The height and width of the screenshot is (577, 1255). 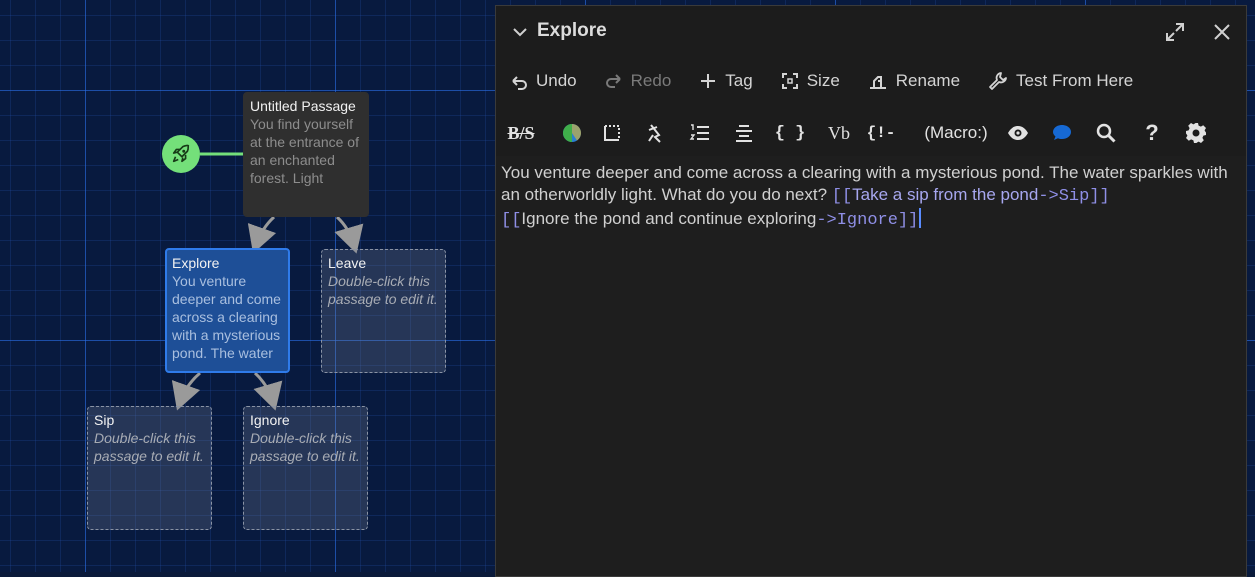 I want to click on dialog-header: Explore, so click(x=871, y=32).